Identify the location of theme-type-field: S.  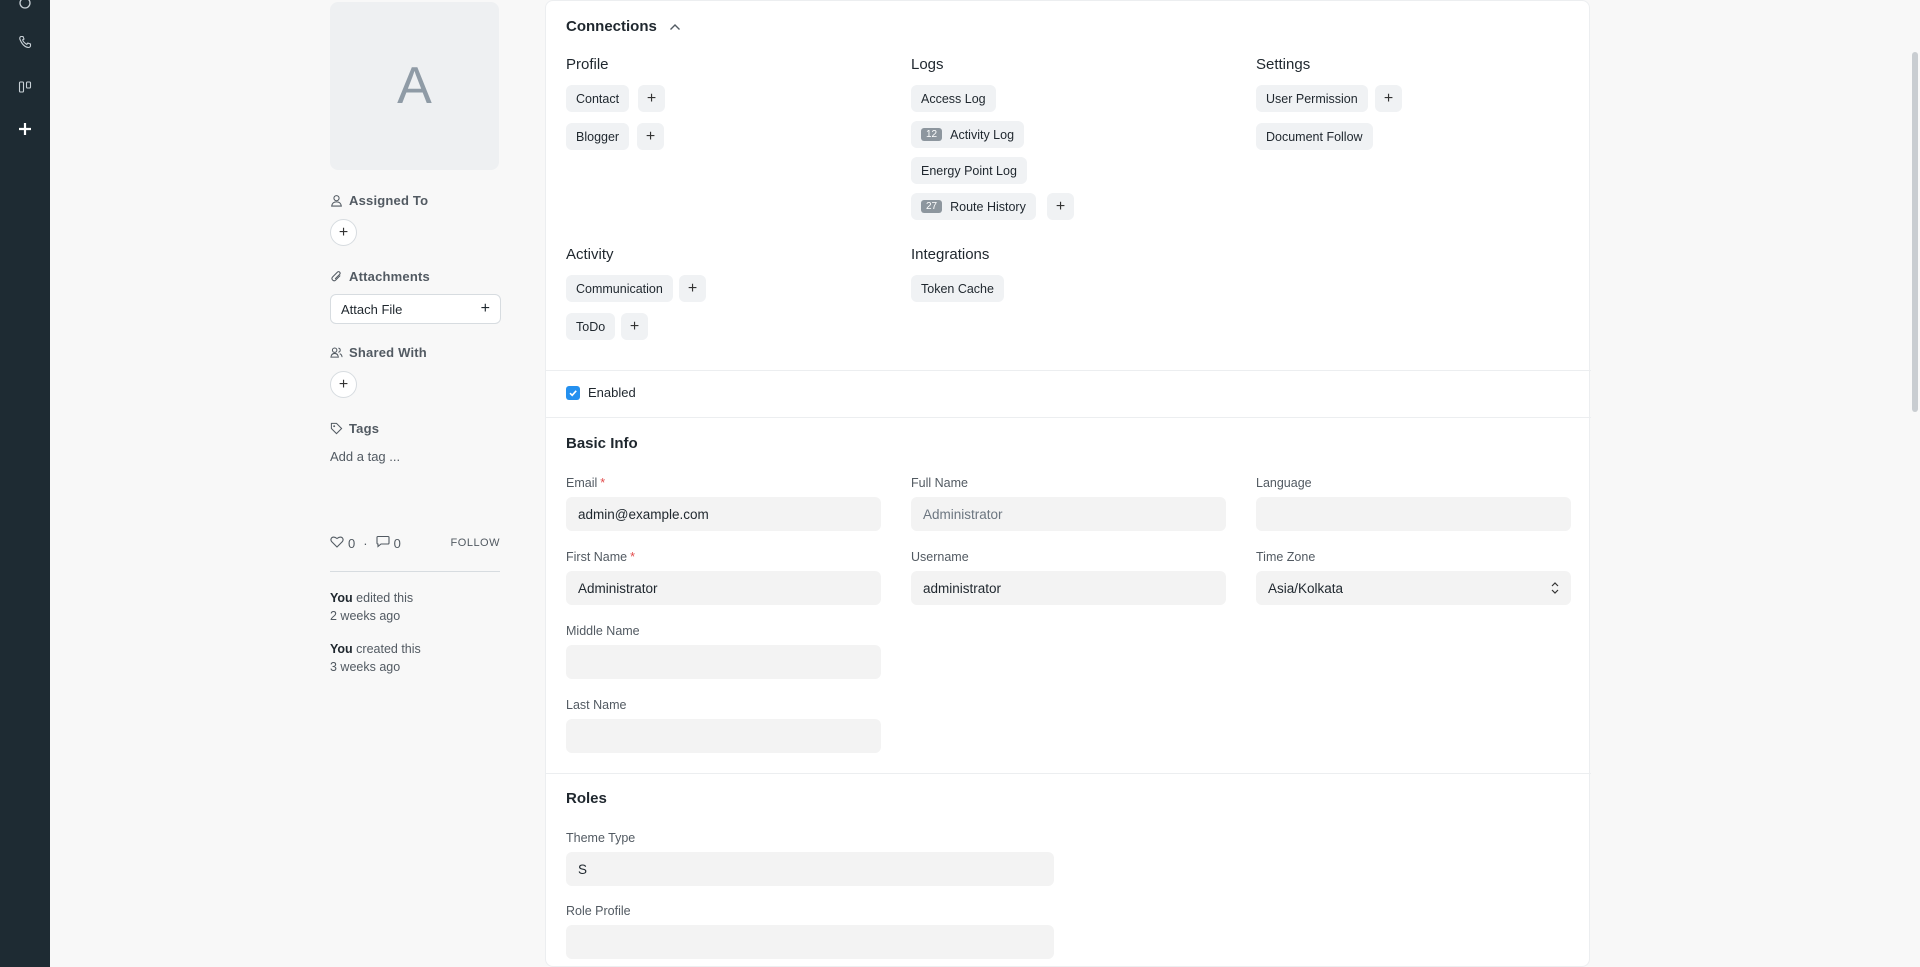
(810, 869).